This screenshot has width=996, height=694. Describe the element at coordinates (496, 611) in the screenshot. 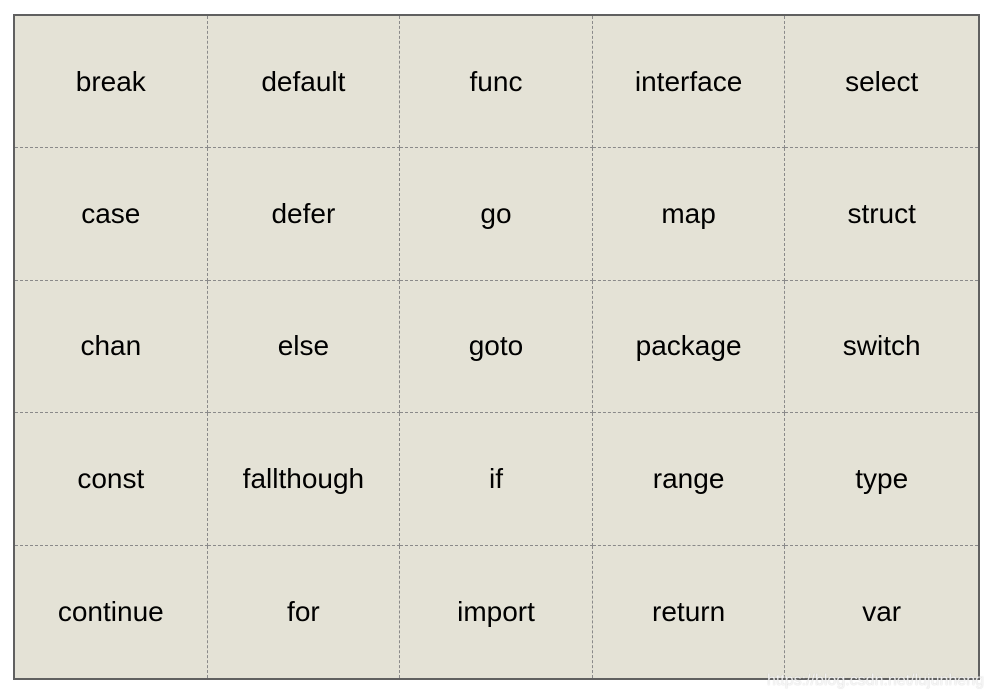

I see `table-cell: import` at that location.